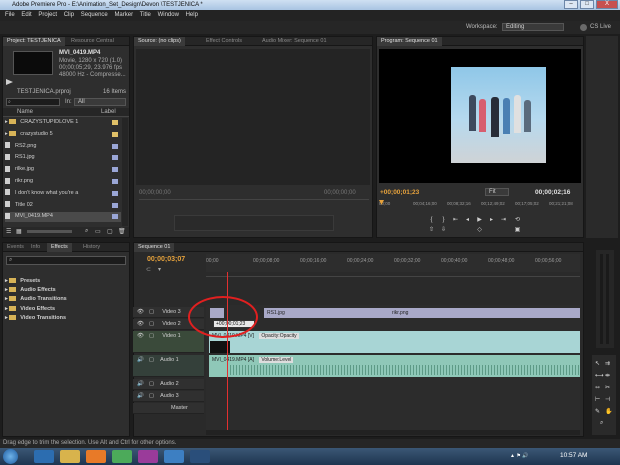 The image size is (620, 465). What do you see at coordinates (394, 342) in the screenshot?
I see `video-1-clip: MVI_0419.MP4 [V] Opacity:Opacity` at bounding box center [394, 342].